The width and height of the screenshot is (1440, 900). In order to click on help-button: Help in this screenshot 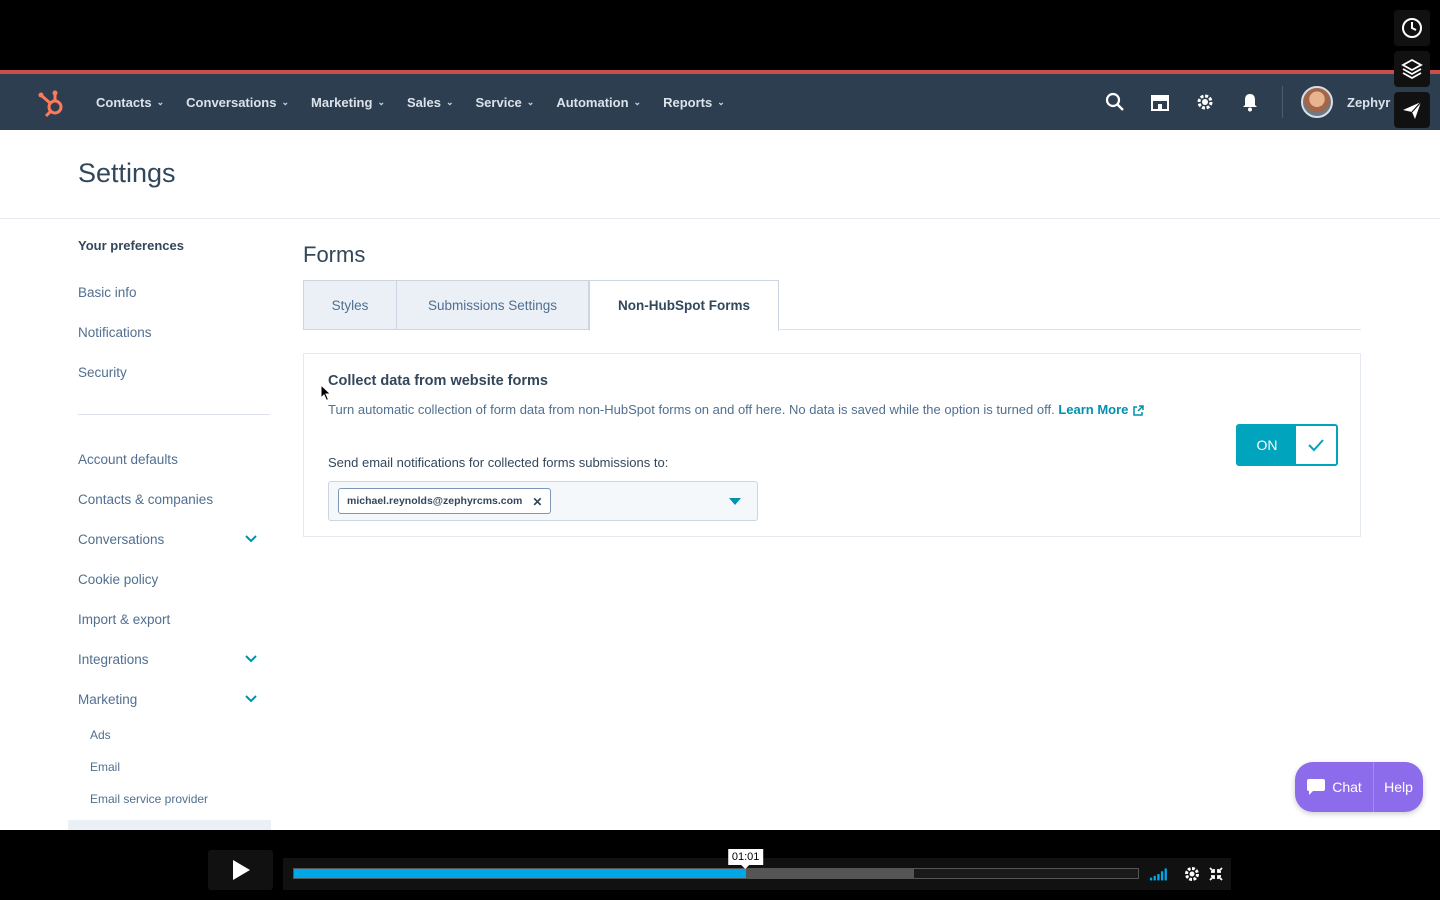, I will do `click(1398, 787)`.